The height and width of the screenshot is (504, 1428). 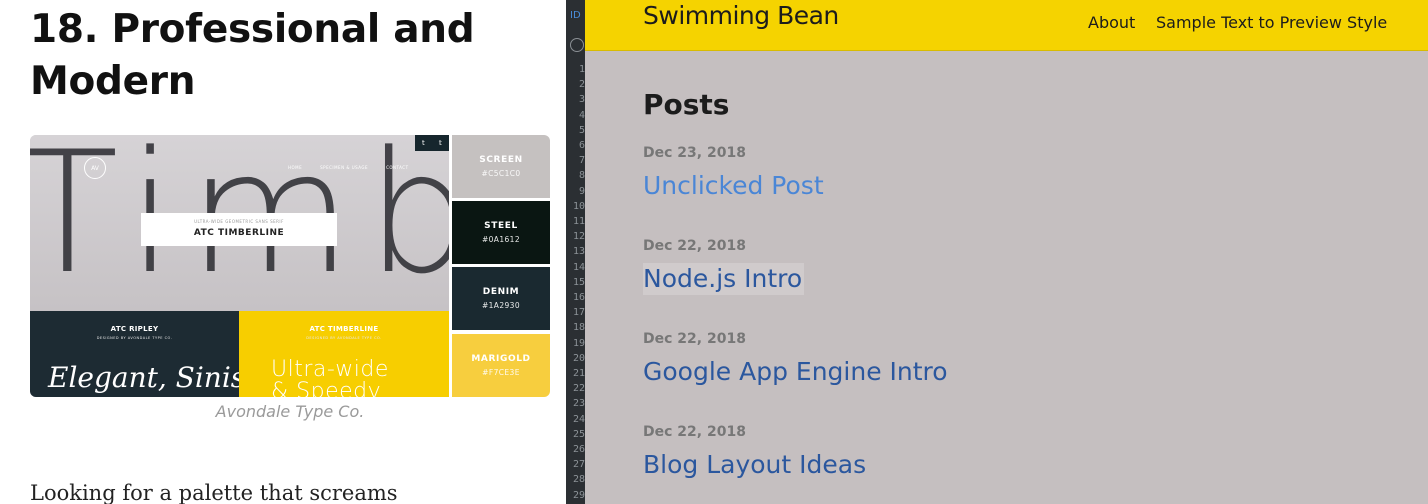 I want to click on line-number: 27, so click(x=578, y=465).